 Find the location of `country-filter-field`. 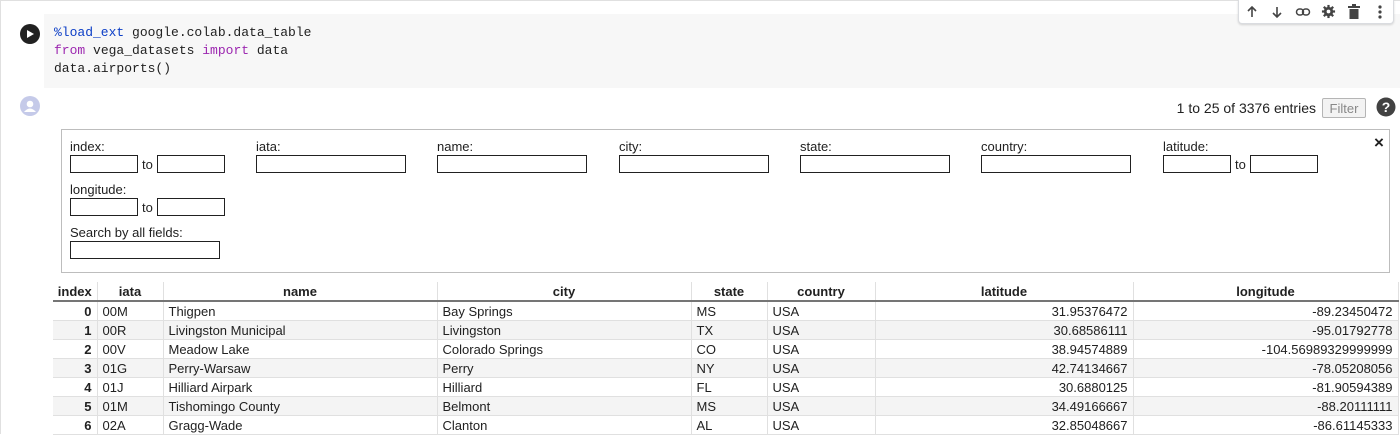

country-filter-field is located at coordinates (1056, 164).